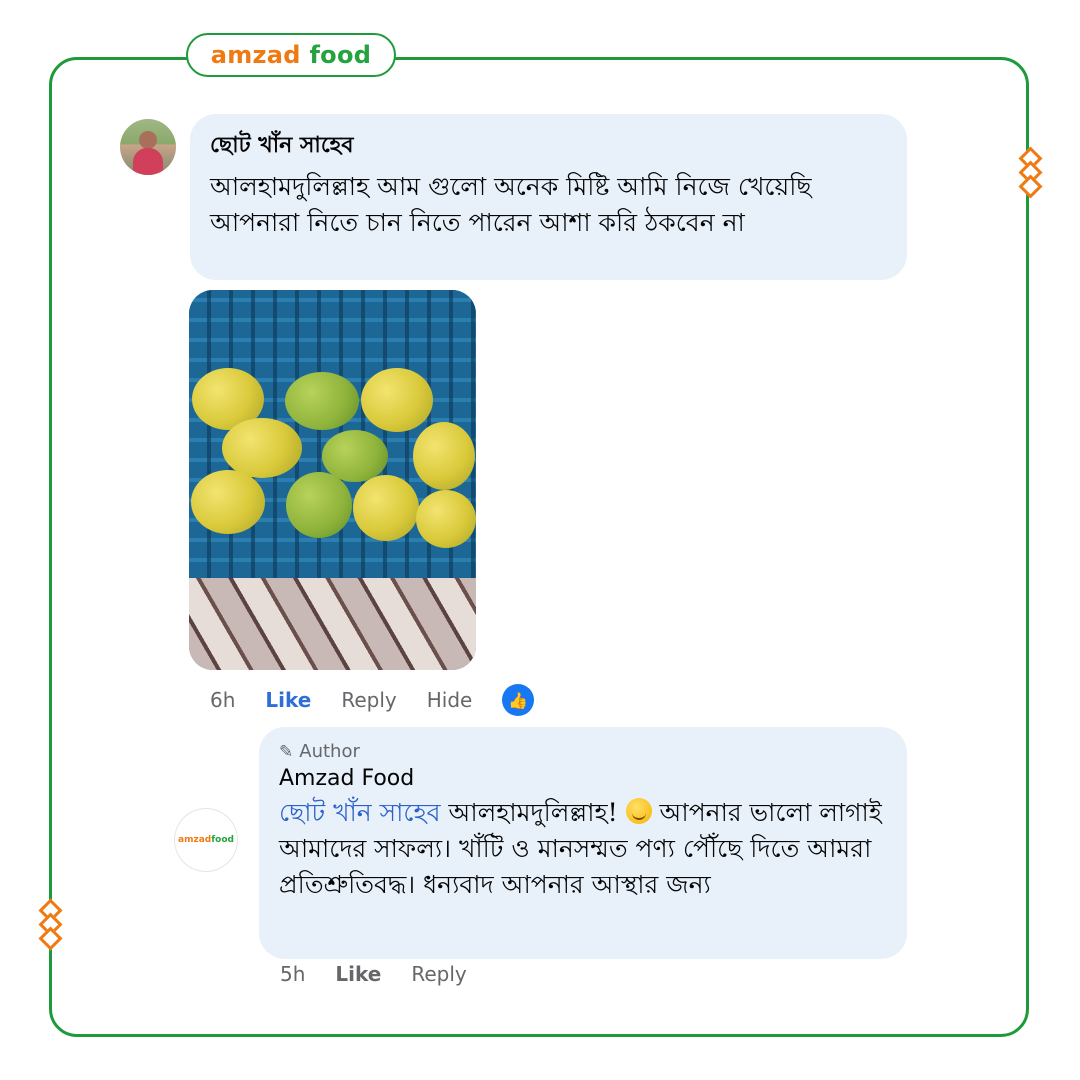 This screenshot has height=1080, width=1080. Describe the element at coordinates (388, 974) in the screenshot. I see `reply-actions: 5h Like Reply` at that location.